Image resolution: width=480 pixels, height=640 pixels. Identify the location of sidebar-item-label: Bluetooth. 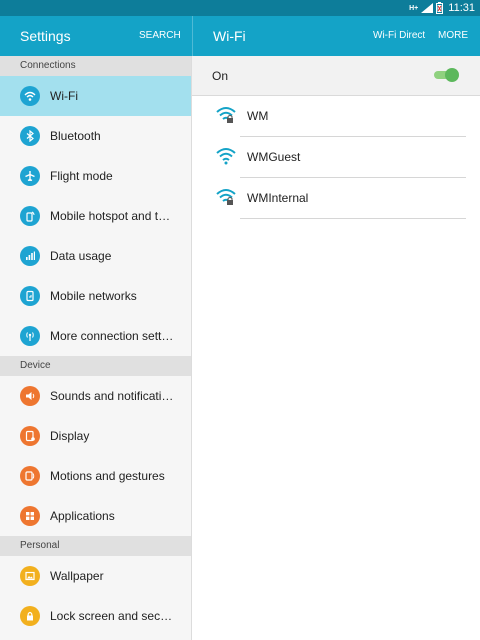
(75, 136).